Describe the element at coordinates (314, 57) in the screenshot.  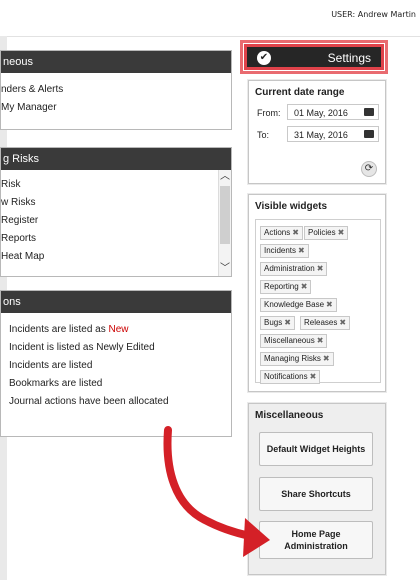
I see `settings-button: ✔ Settings` at that location.